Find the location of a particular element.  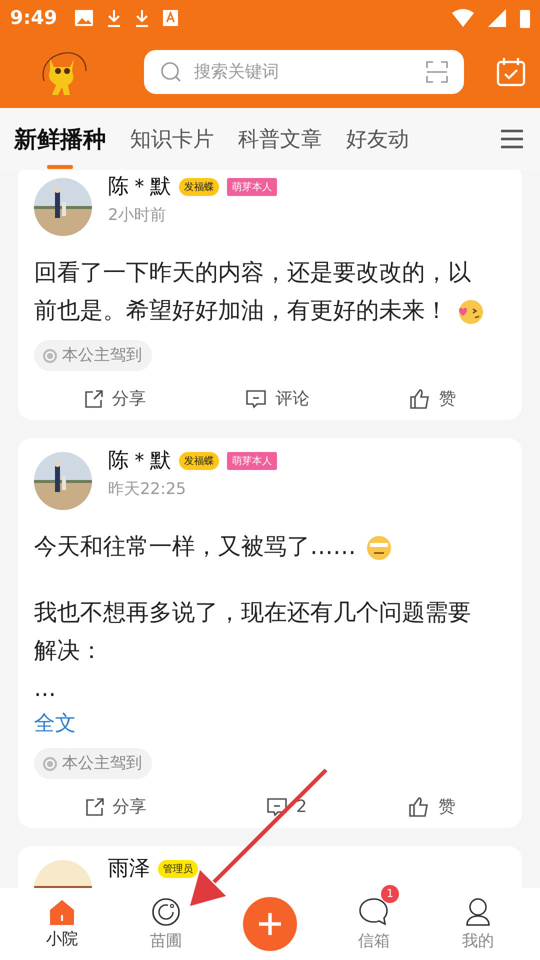

search-icon is located at coordinates (171, 72).